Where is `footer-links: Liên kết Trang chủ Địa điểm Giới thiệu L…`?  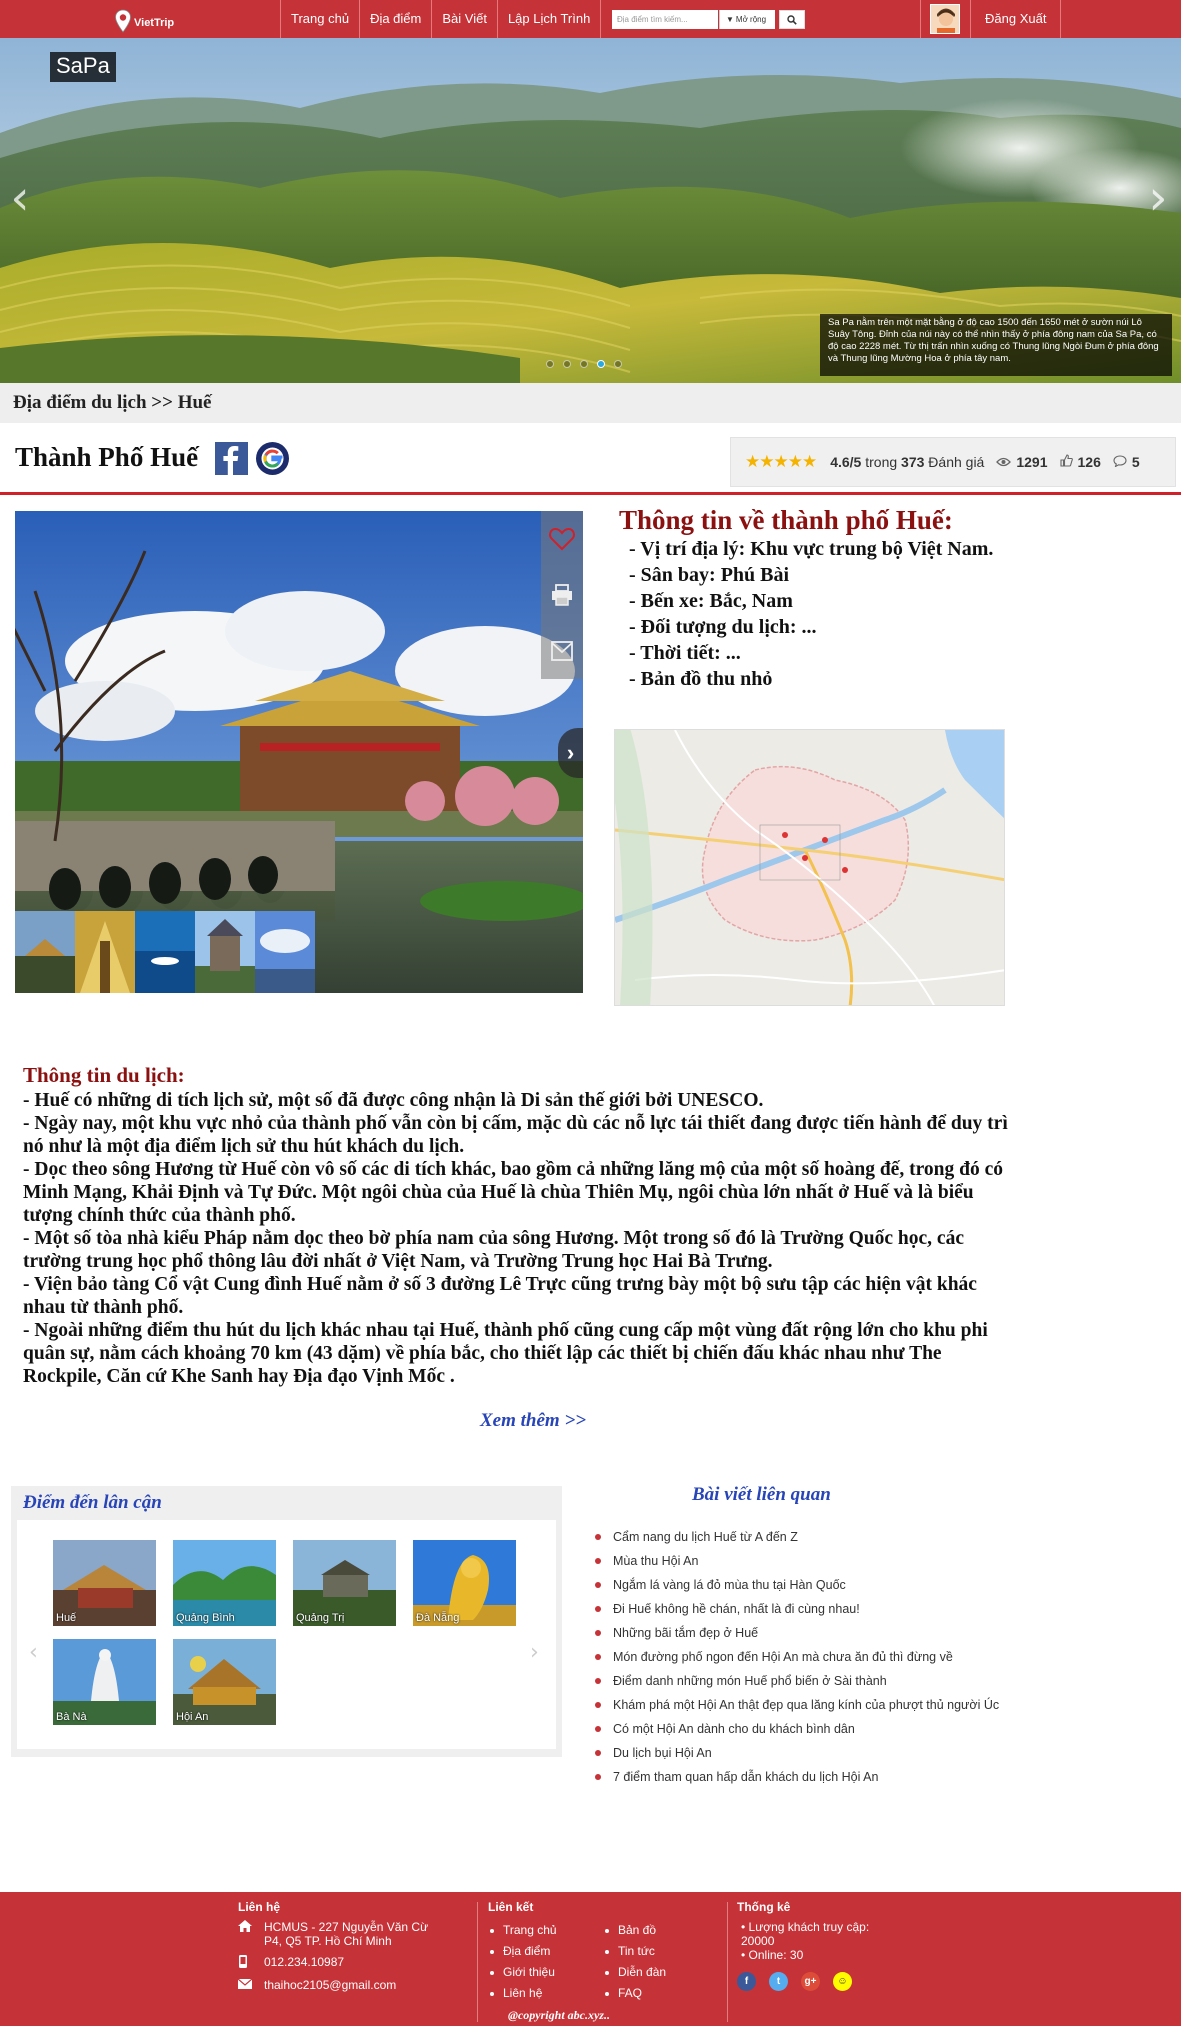 footer-links: Liên kết Trang chủ Địa điểm Giới thiệu L… is located at coordinates (603, 1952).